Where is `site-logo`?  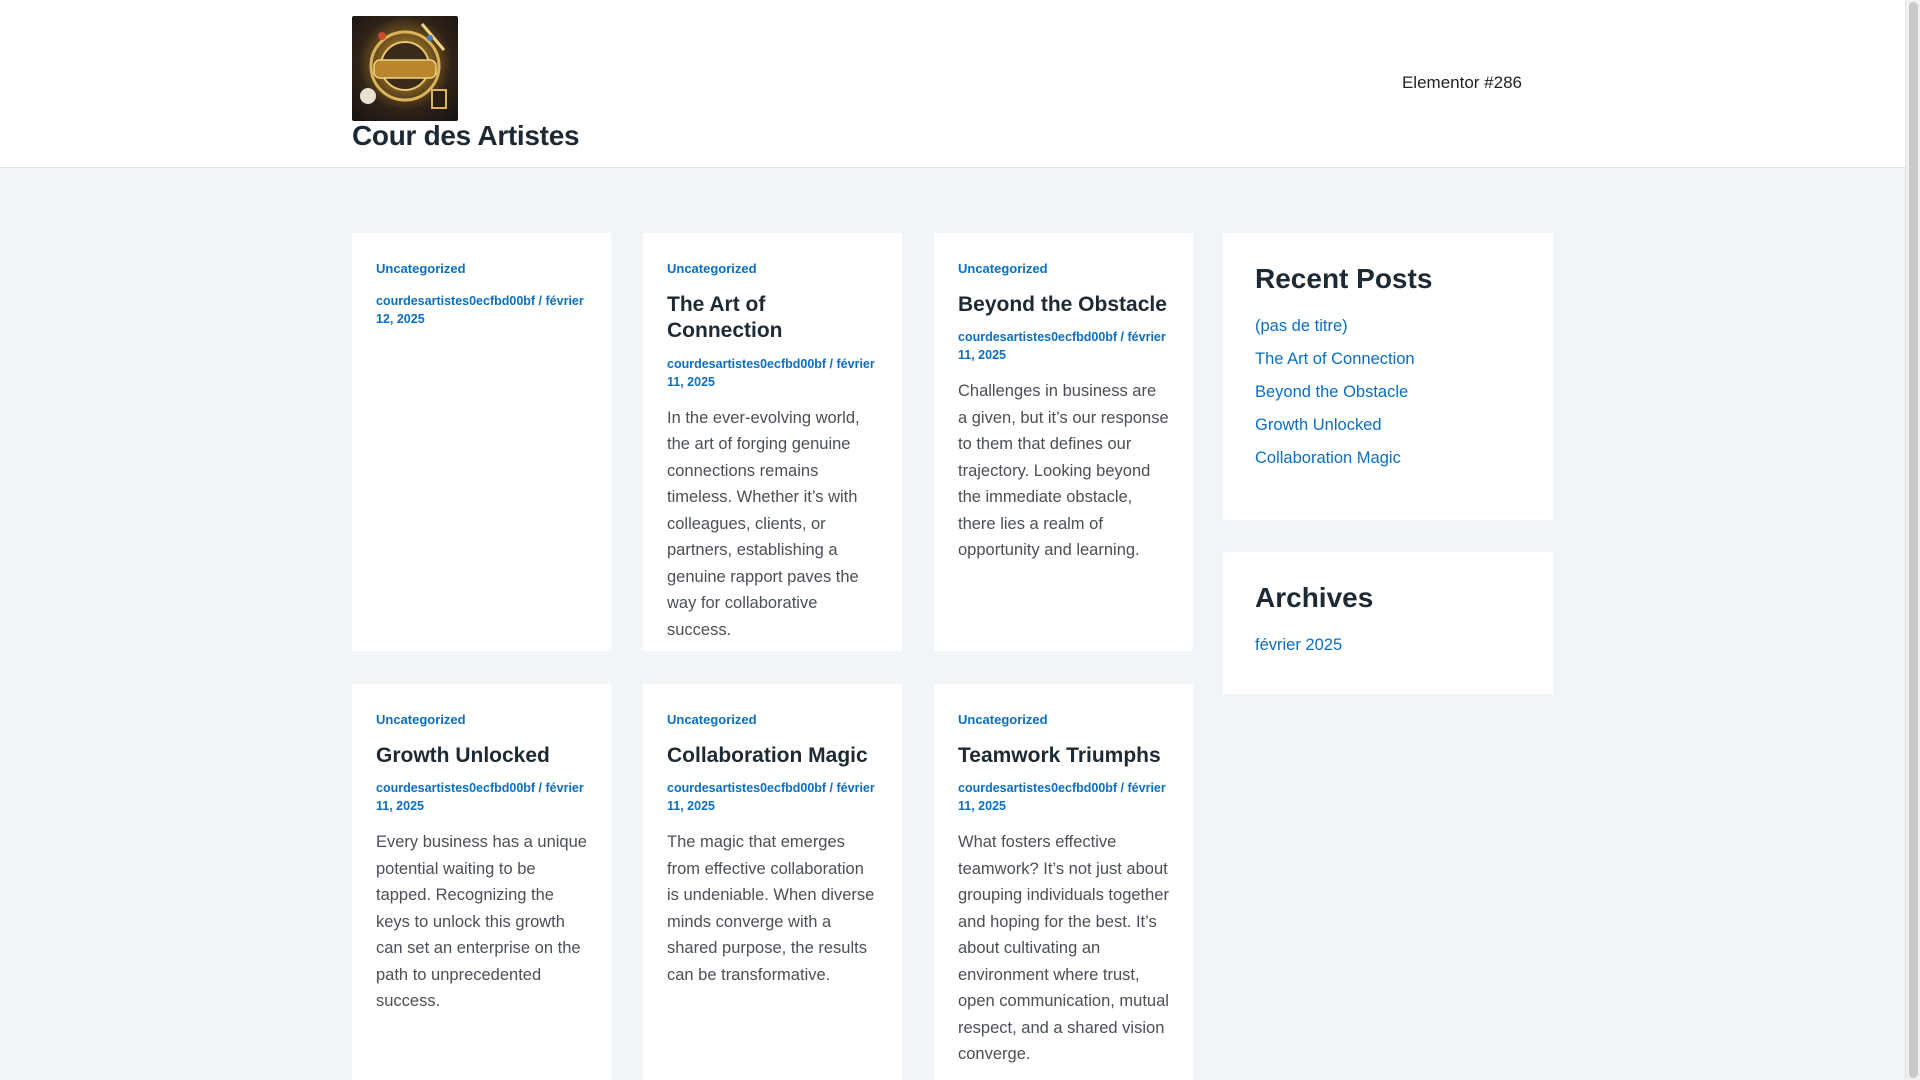
site-logo is located at coordinates (405, 68).